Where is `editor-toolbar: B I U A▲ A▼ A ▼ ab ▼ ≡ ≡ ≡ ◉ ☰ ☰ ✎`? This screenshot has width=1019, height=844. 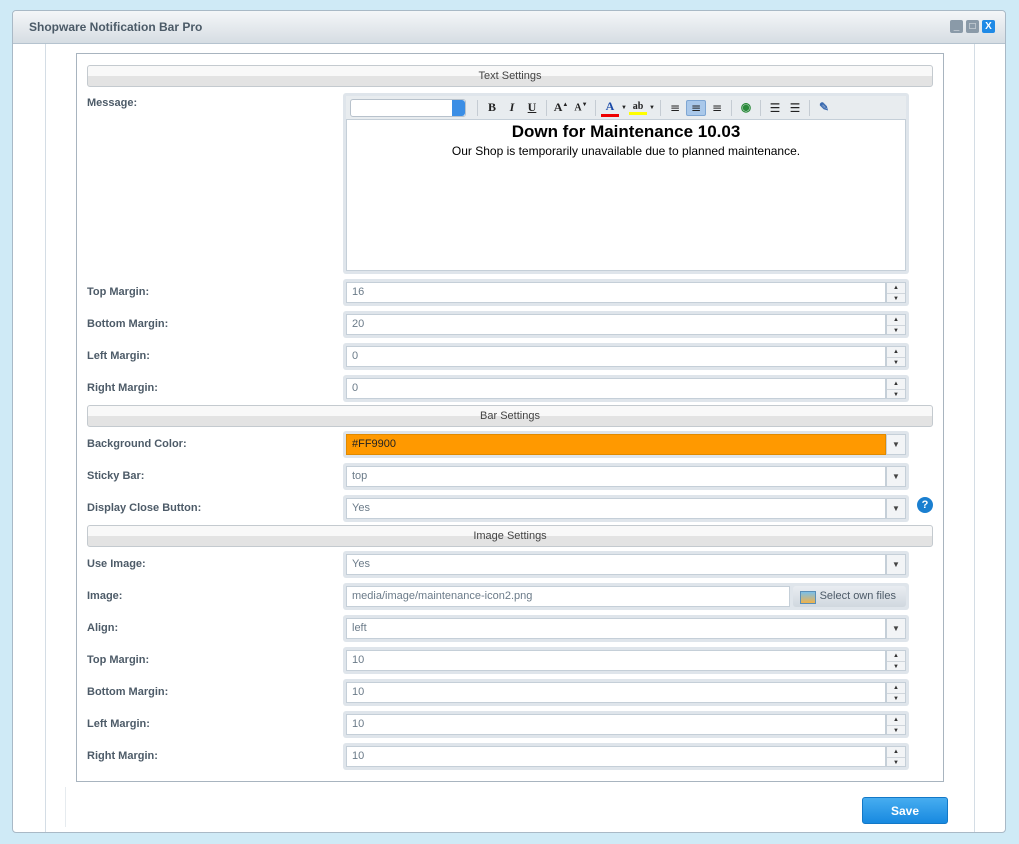 editor-toolbar: B I U A▲ A▼ A ▼ ab ▼ ≡ ≡ ≡ ◉ ☰ ☰ ✎ is located at coordinates (626, 107).